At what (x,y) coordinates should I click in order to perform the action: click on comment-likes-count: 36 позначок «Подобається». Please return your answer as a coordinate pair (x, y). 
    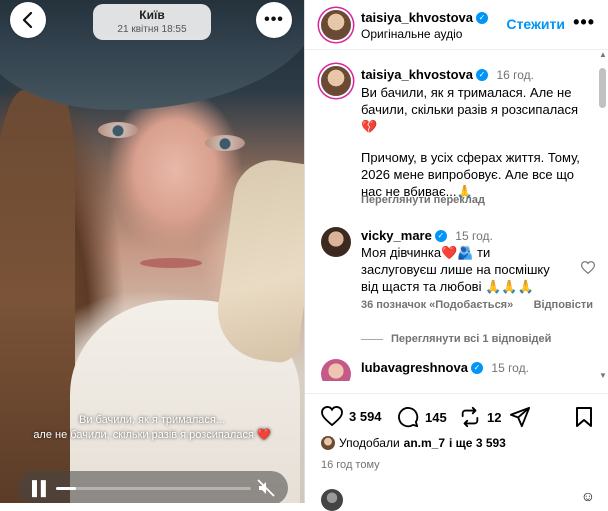
    Looking at the image, I should click on (437, 305).